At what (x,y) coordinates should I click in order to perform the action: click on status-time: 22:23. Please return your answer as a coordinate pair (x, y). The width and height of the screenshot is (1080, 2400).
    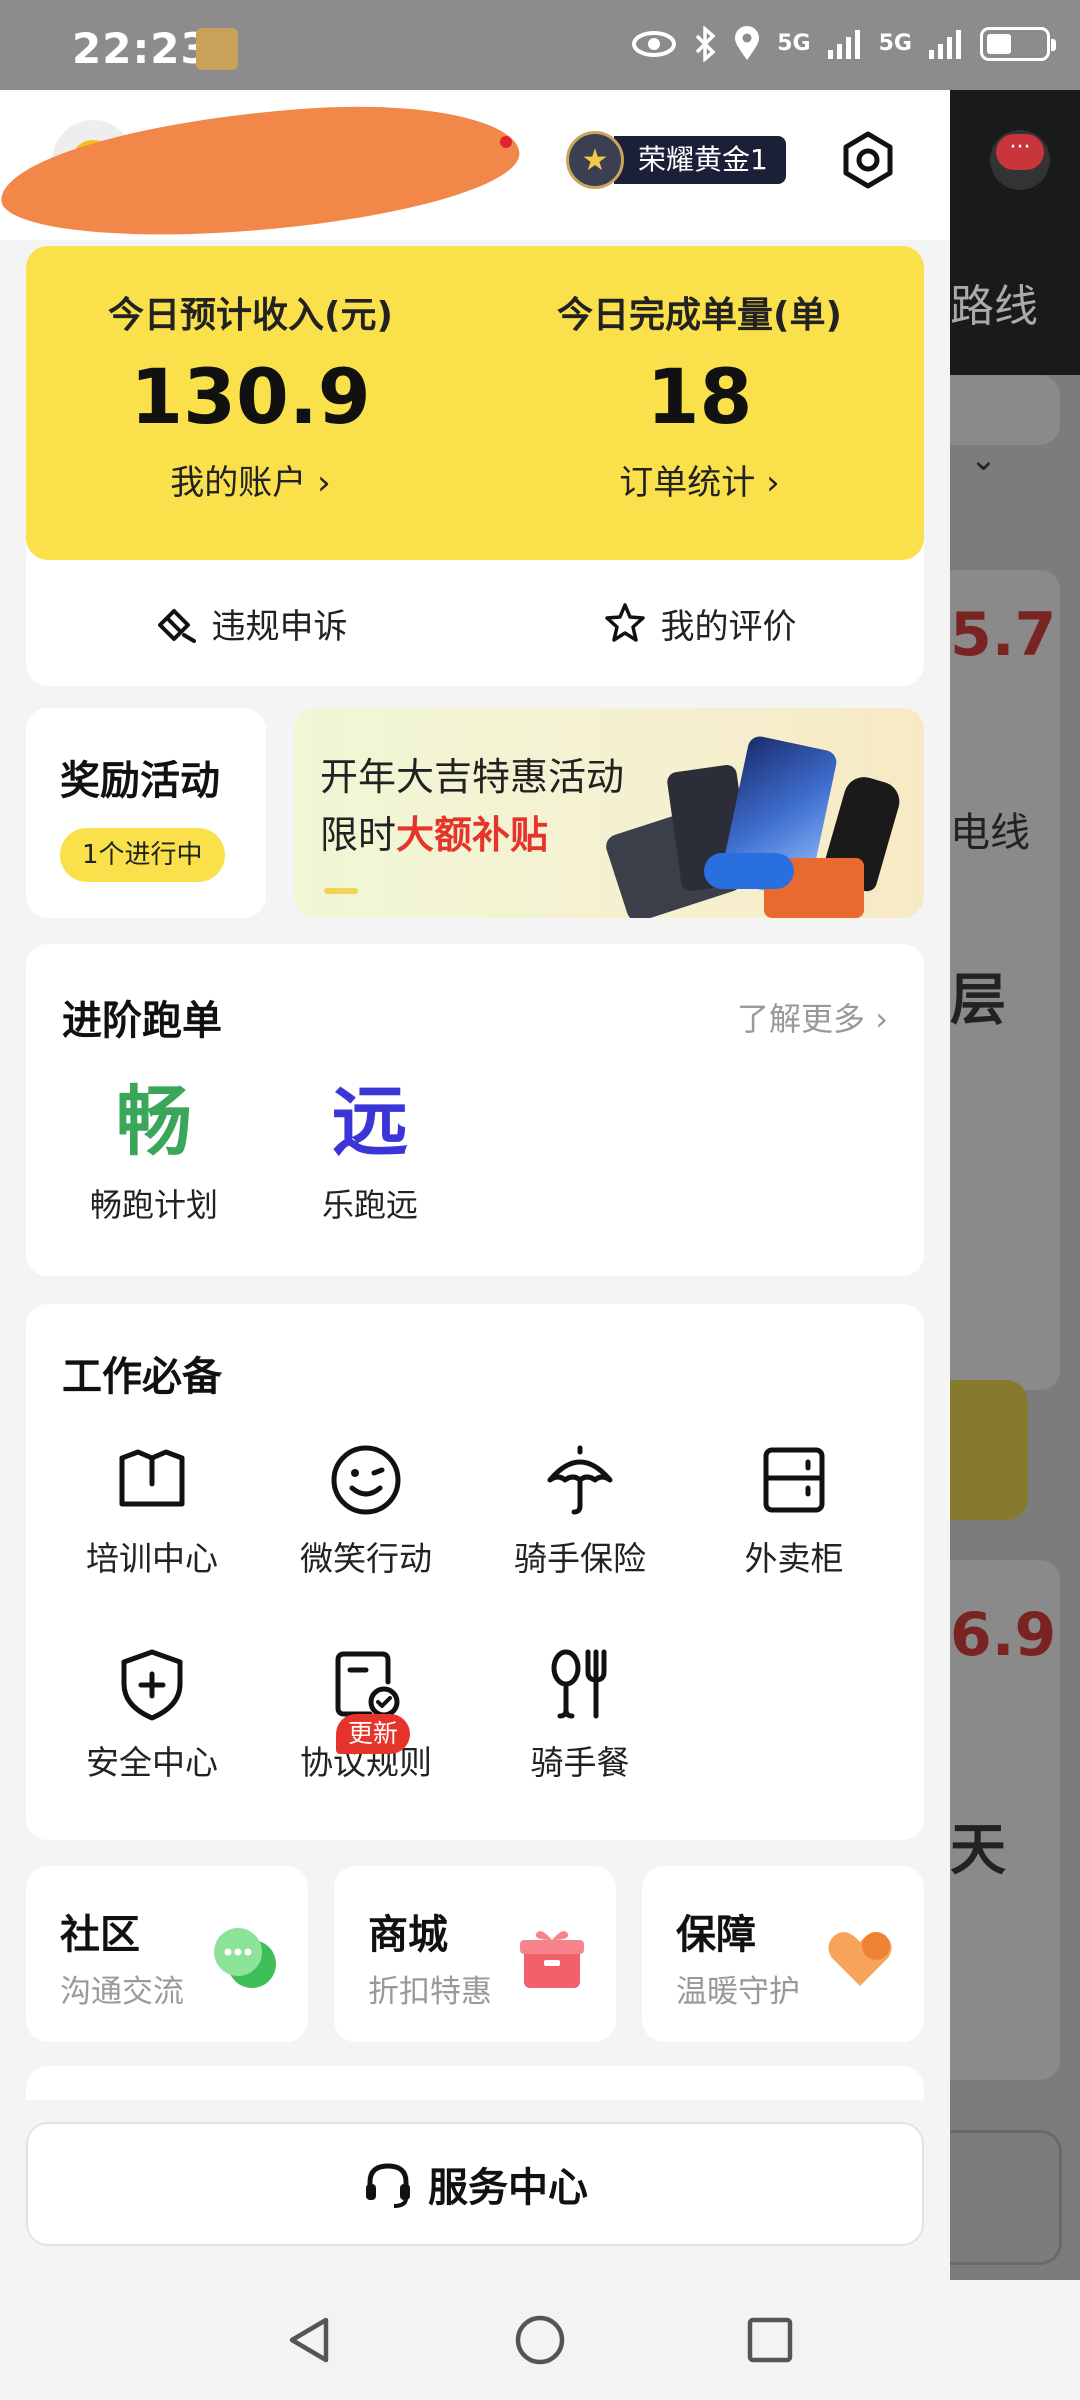
    Looking at the image, I should click on (141, 48).